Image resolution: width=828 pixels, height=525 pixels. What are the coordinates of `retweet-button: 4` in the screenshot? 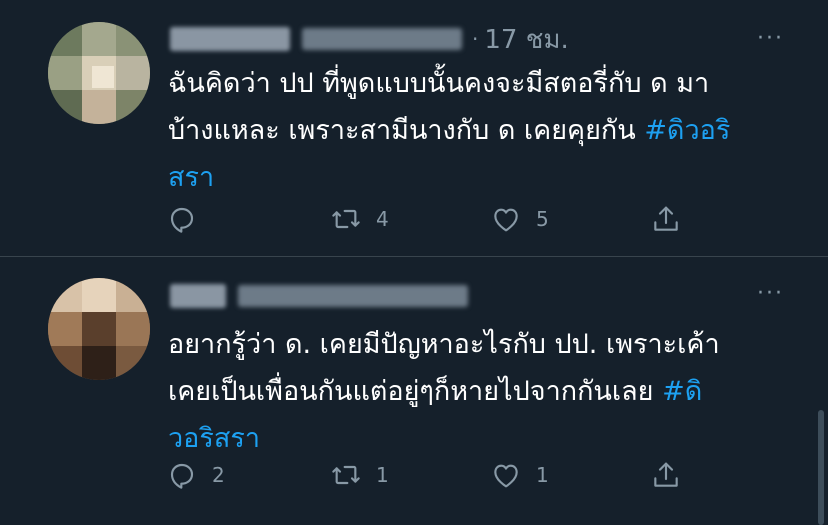 It's located at (359, 219).